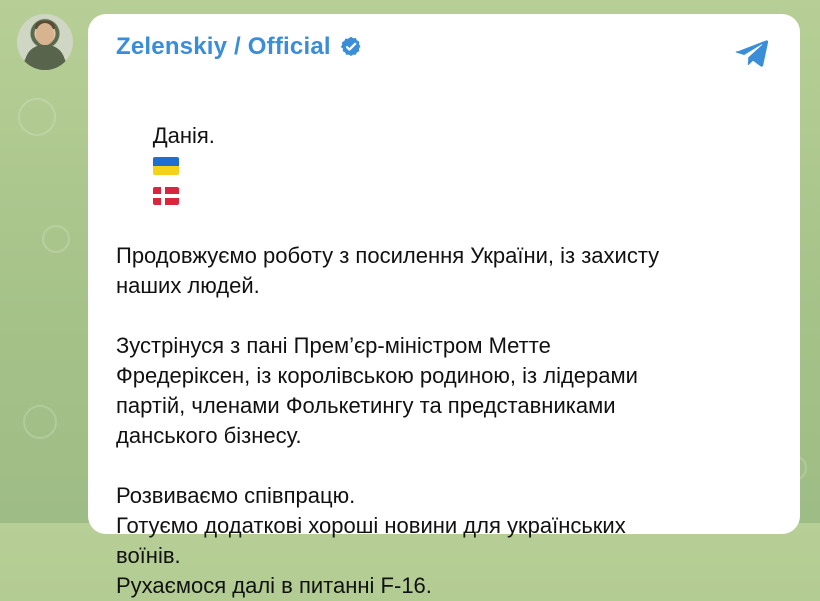 The image size is (820, 601). I want to click on channel-name: Zelenskiy / Official, so click(223, 47).